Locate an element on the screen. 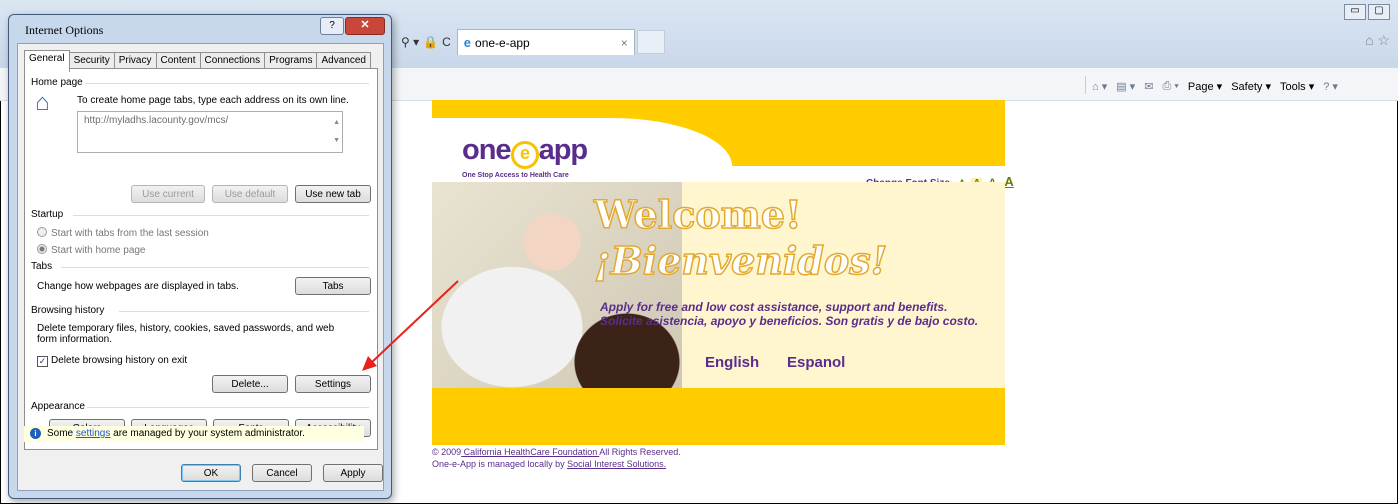 The height and width of the screenshot is (504, 1398). annotation-arrow is located at coordinates (410, 325).